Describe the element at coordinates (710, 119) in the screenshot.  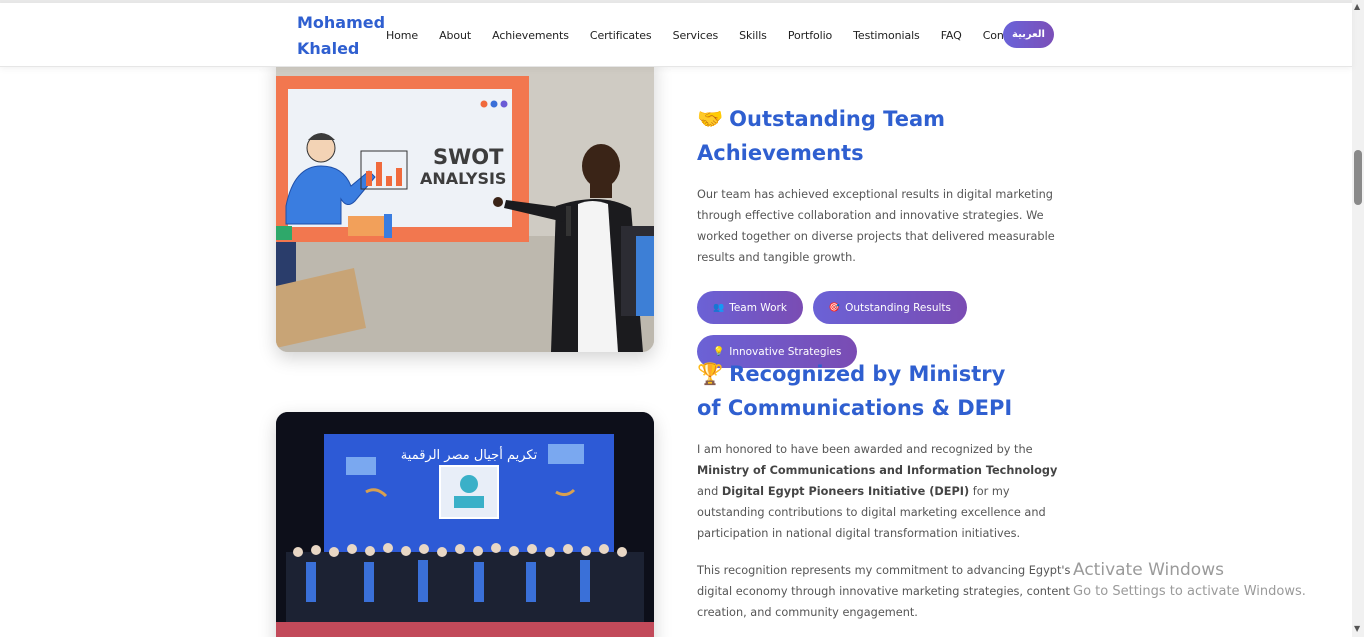
I see `handshake-icon: 🤝` at that location.